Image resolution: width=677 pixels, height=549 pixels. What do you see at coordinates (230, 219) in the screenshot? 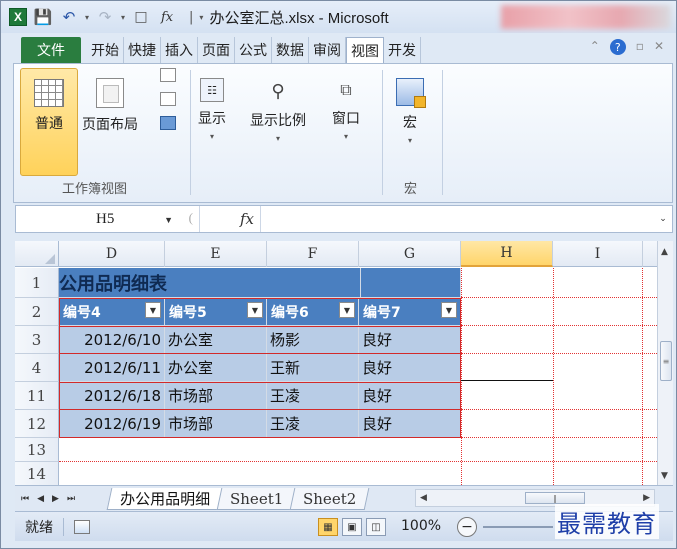
I see `insert-function-button: fx` at bounding box center [230, 219].